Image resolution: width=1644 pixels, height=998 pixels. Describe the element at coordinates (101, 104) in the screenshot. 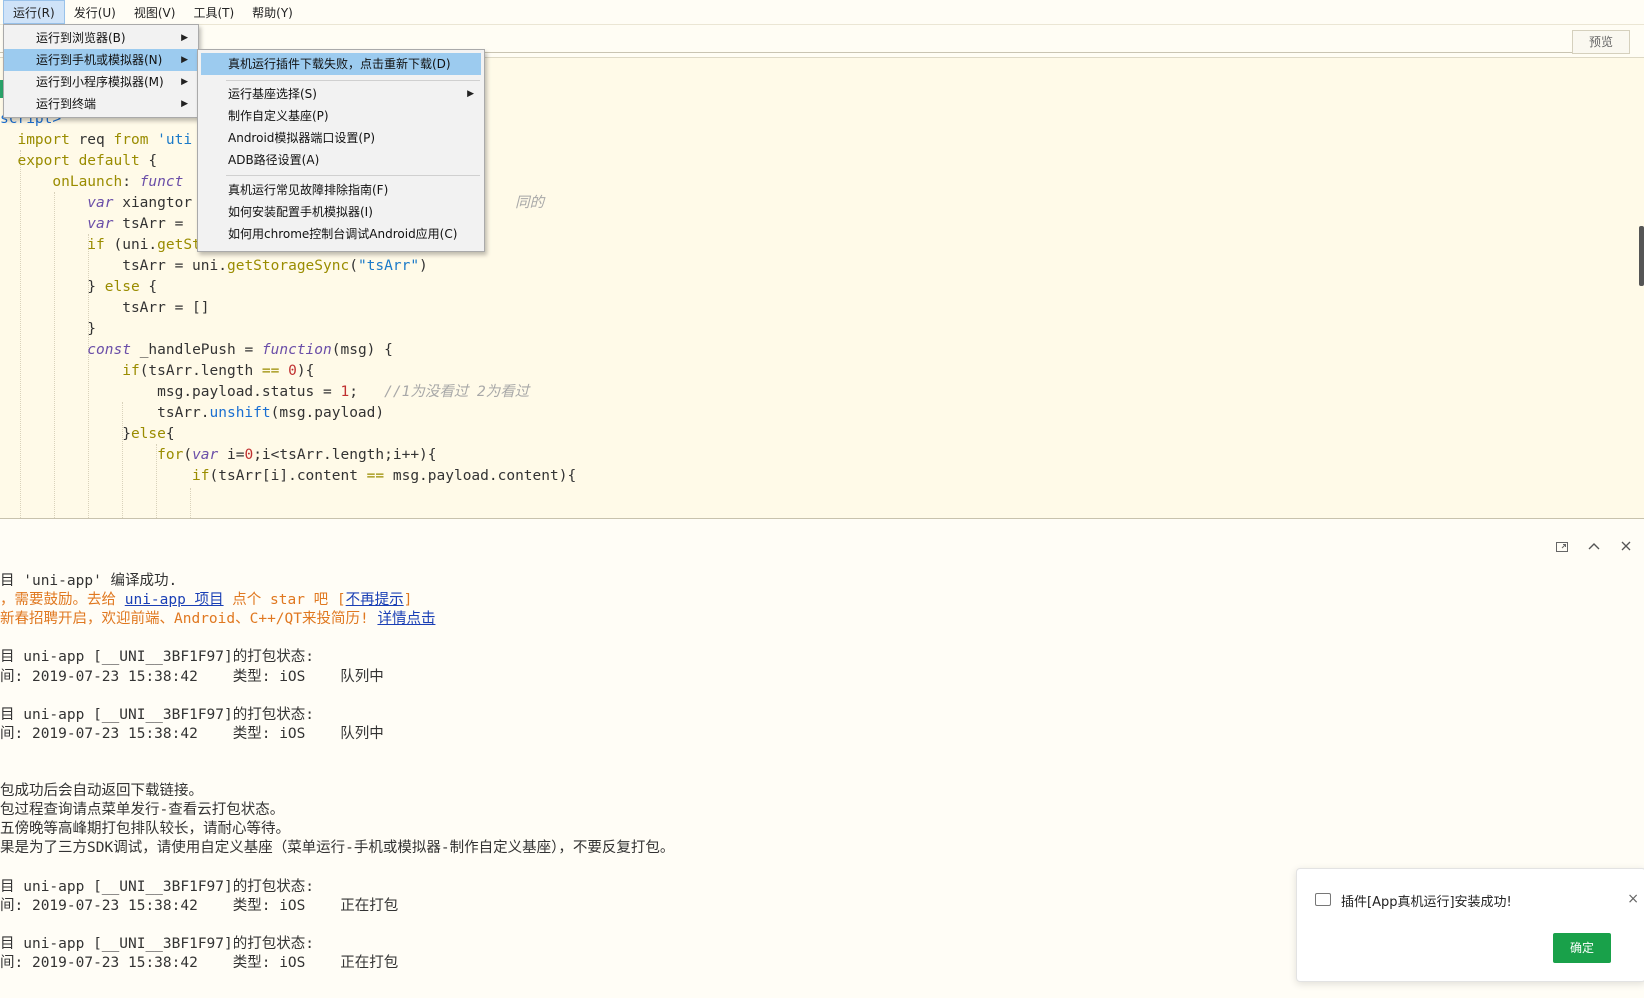

I see `menu-item-run-terminal: 运行到终端 ▶` at that location.